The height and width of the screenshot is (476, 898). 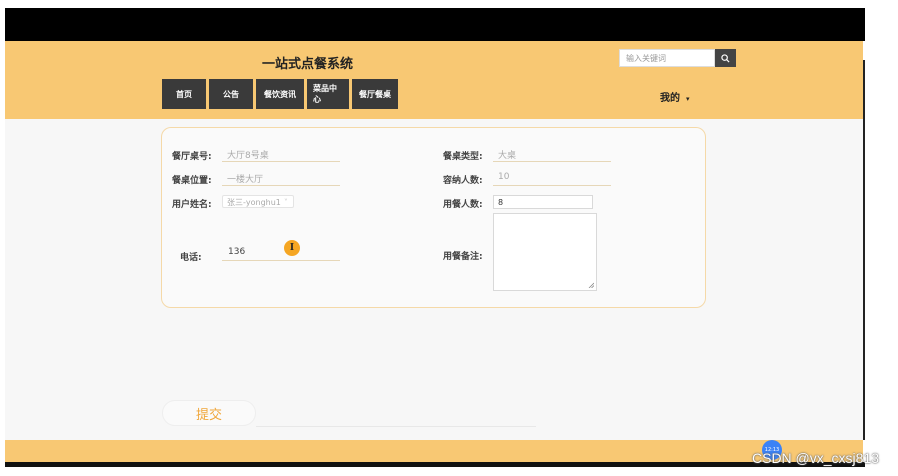 What do you see at coordinates (816, 458) in the screenshot?
I see `watermark-text: CSDN @vx_cxsj813` at bounding box center [816, 458].